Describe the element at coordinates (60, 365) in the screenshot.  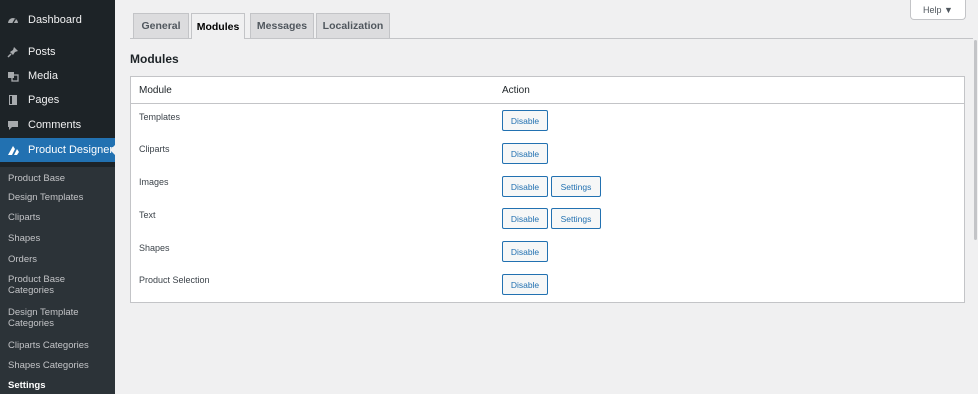
I see `submenu-item-shapes-categories: Shapes Categories` at that location.